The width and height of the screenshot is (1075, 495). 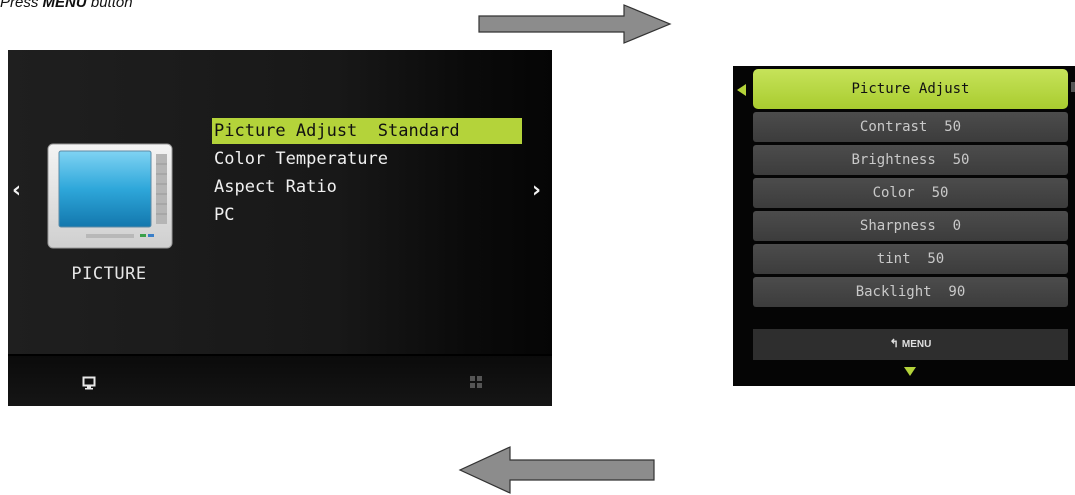 I want to click on scroll-marker, so click(x=1073, y=87).